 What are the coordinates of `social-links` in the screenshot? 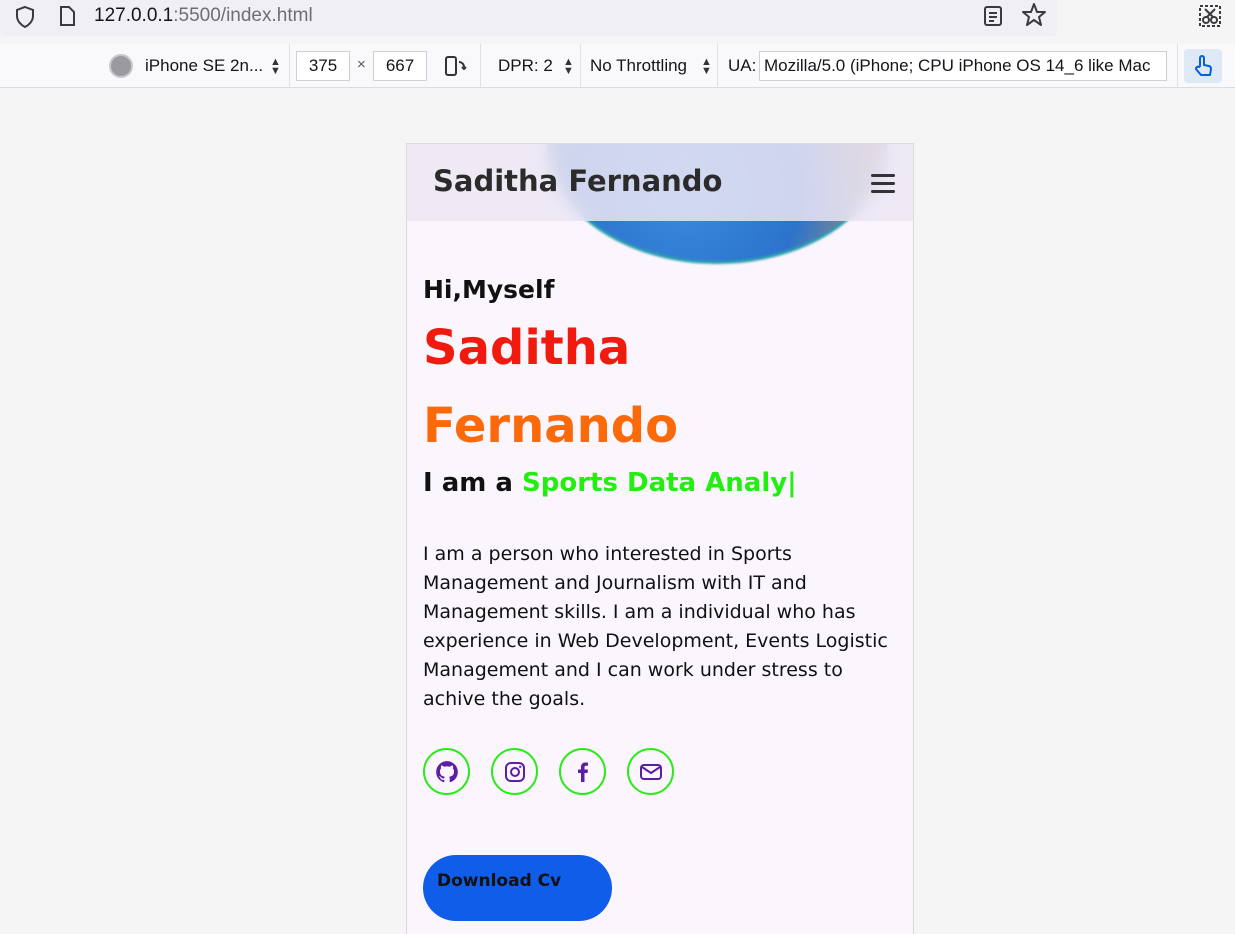 It's located at (559, 771).